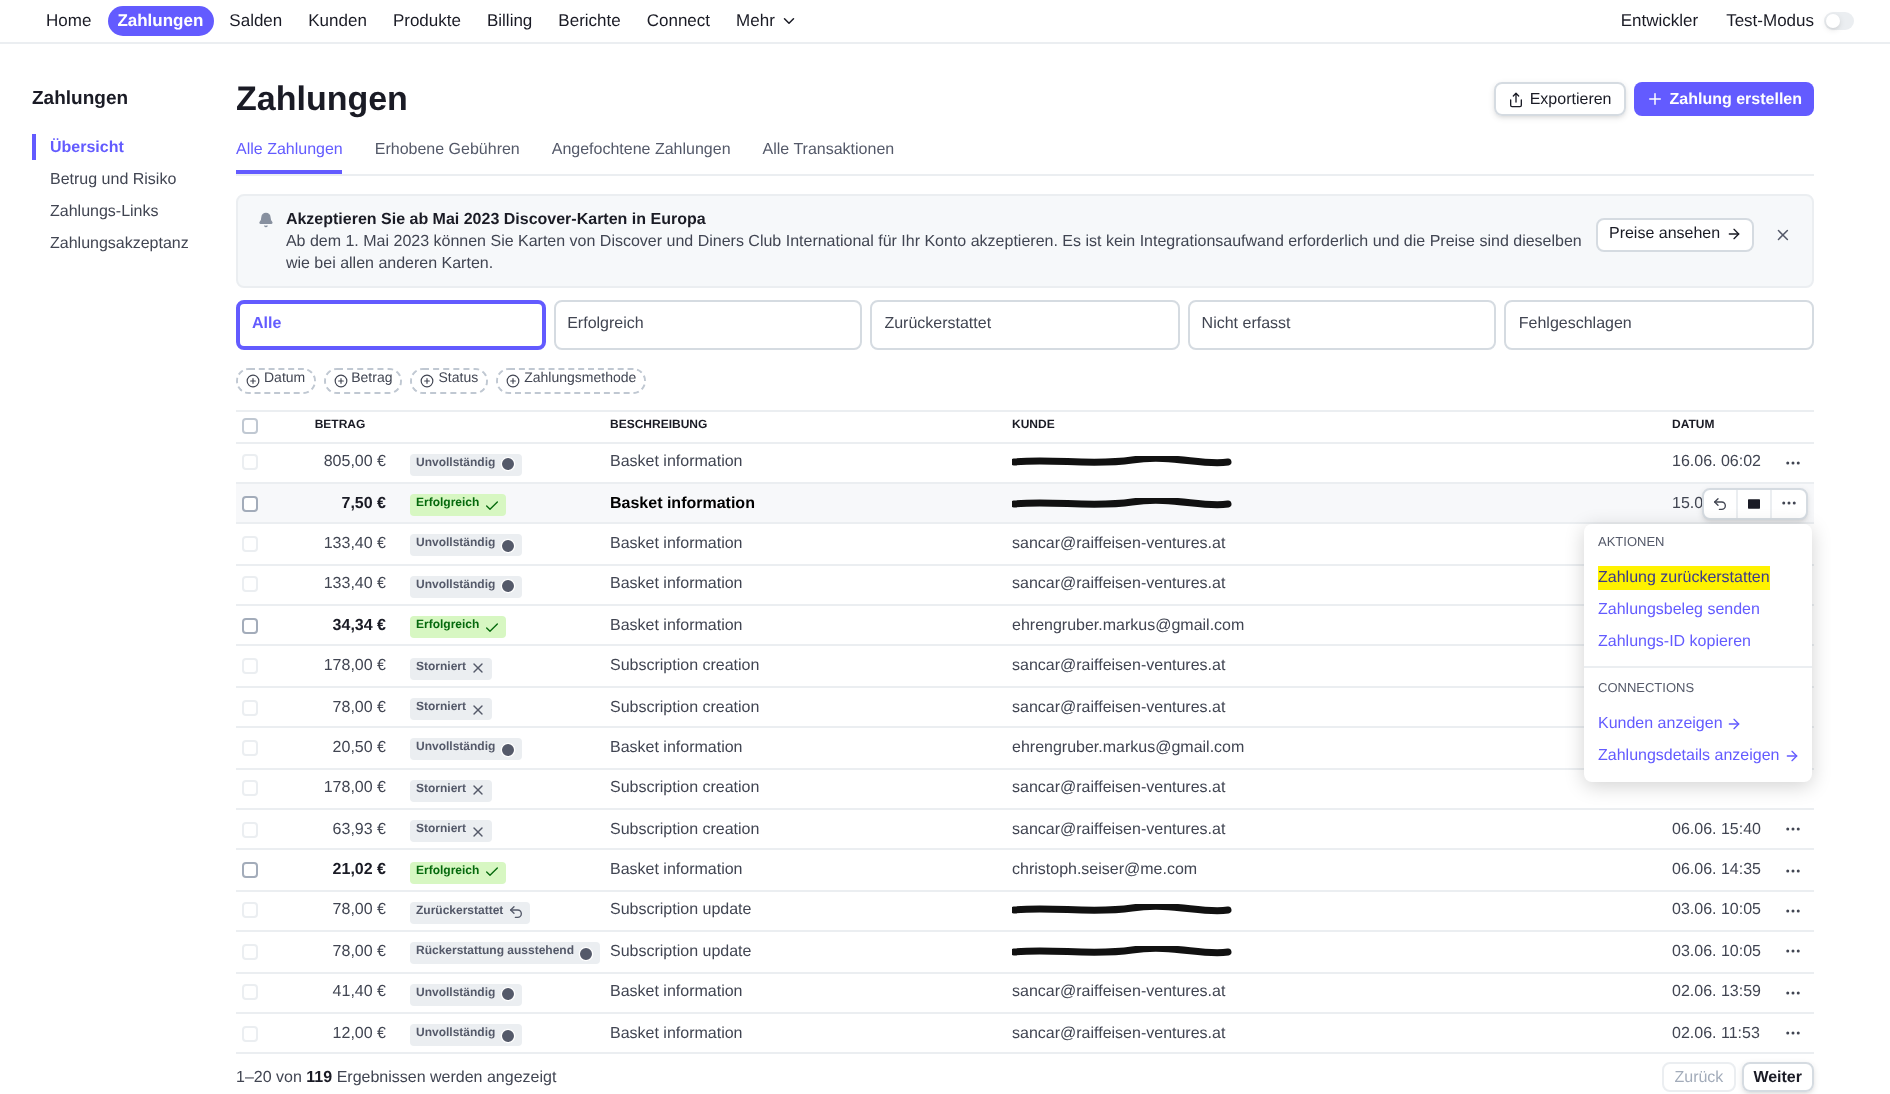 This screenshot has width=1890, height=1094. What do you see at coordinates (1777, 1077) in the screenshot?
I see `next-button: Weiter` at bounding box center [1777, 1077].